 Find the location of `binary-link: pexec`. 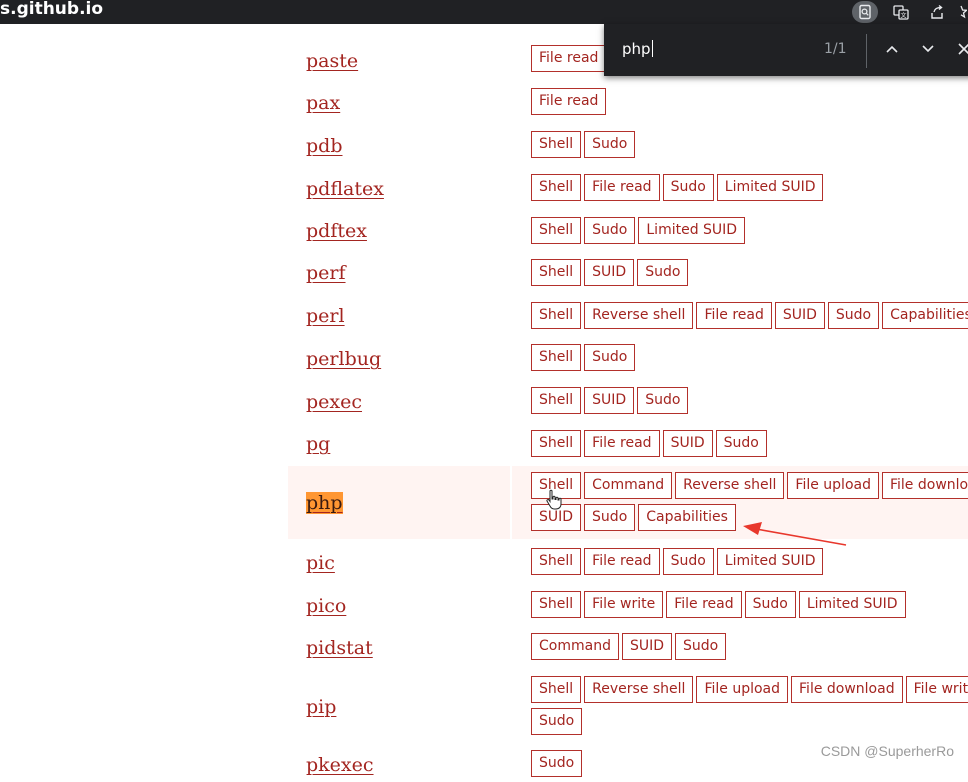

binary-link: pexec is located at coordinates (334, 402).